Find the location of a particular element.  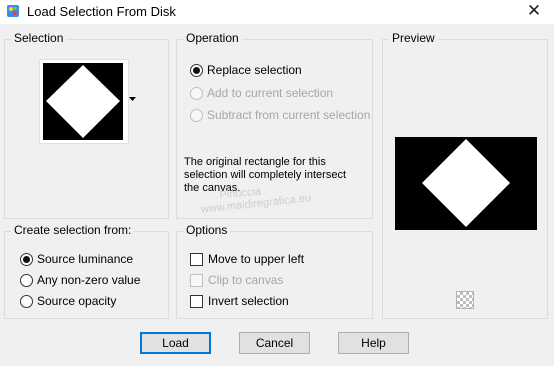

move-upper-left-checkbox: Move to upper left is located at coordinates (247, 259).